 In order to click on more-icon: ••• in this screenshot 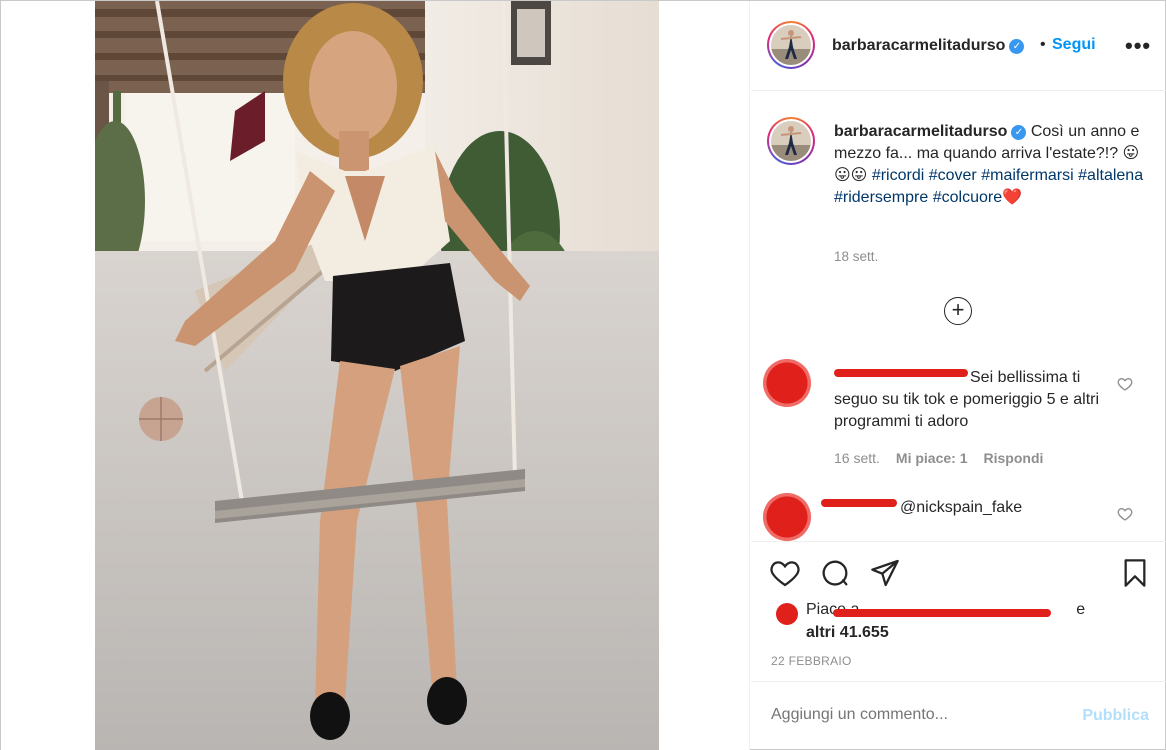, I will do `click(1138, 46)`.